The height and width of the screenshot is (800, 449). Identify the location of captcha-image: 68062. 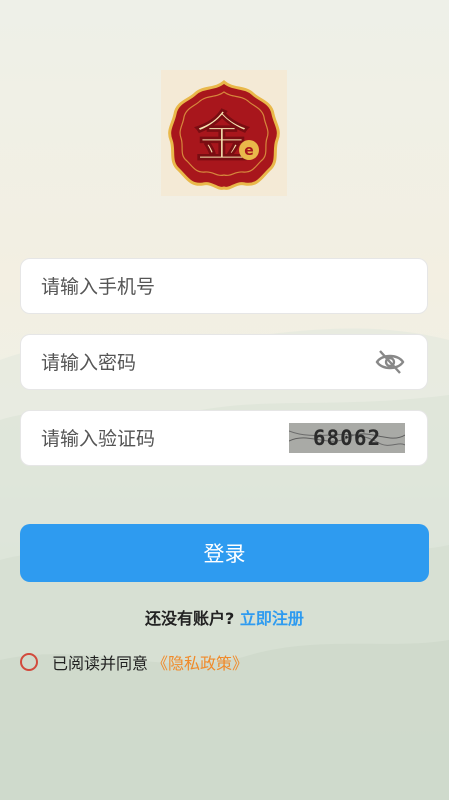
(347, 438).